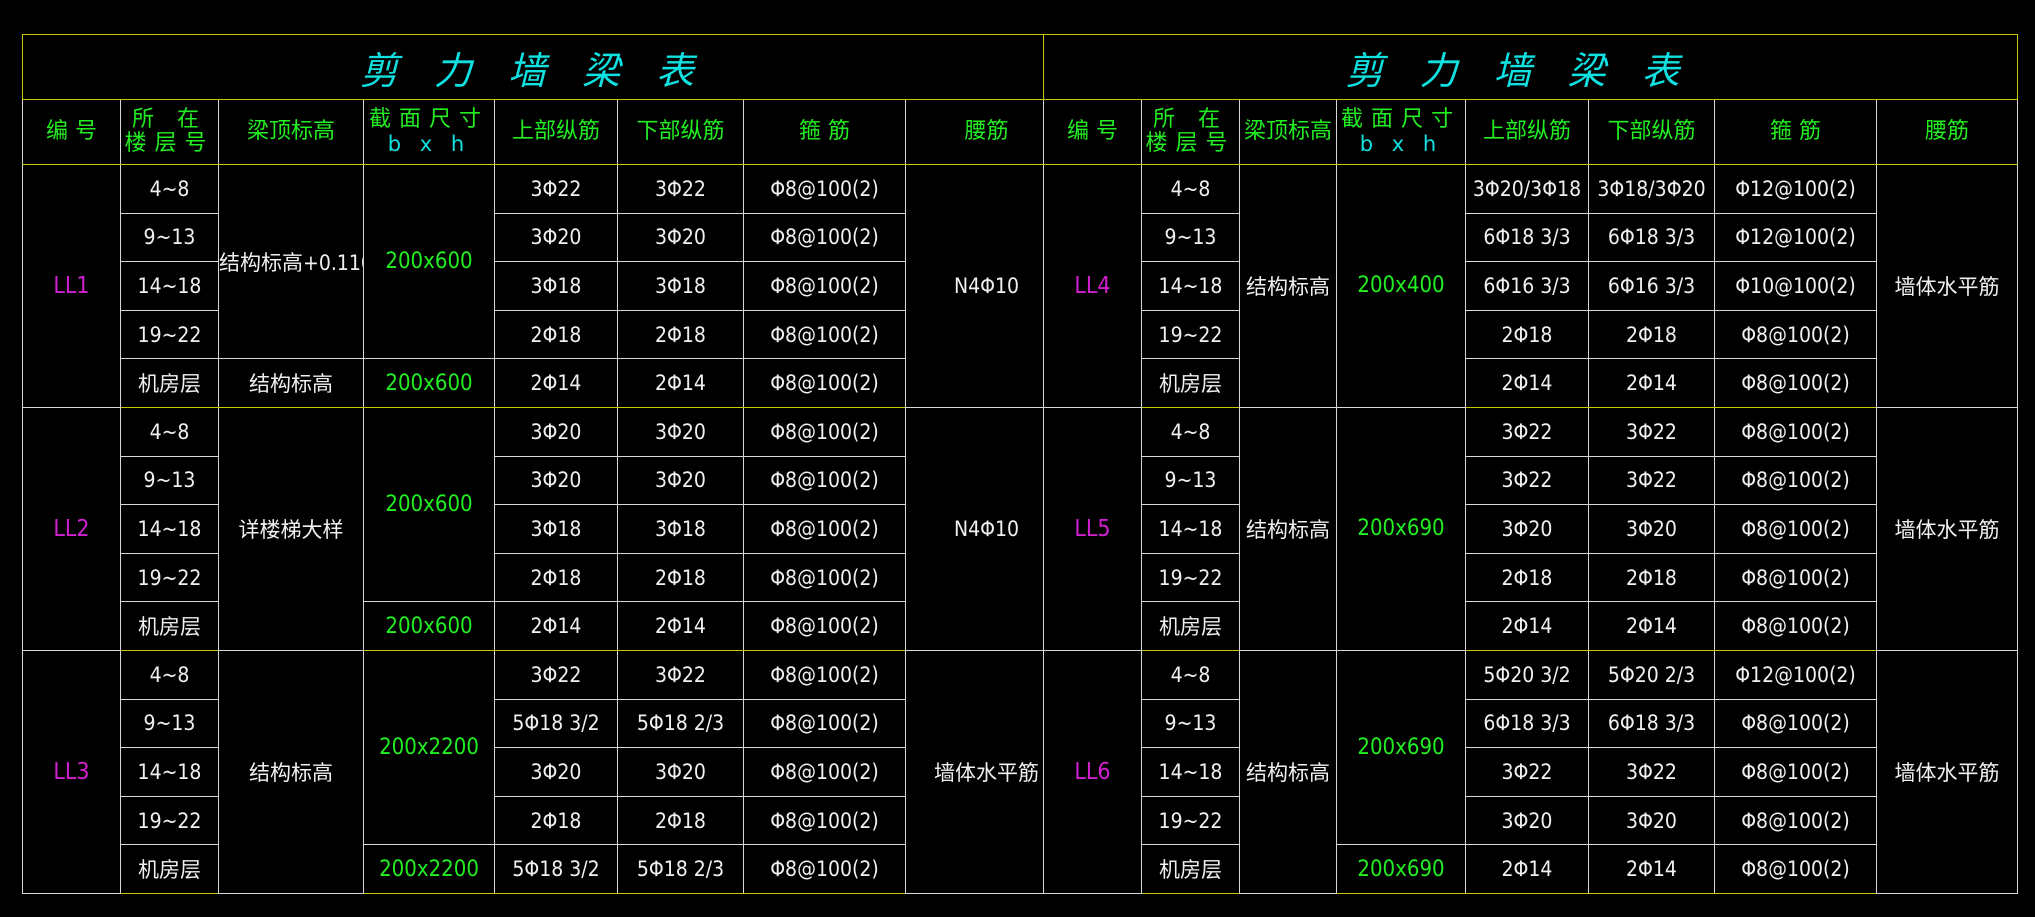 This screenshot has width=2035, height=917. I want to click on beam-top-elevation: 详楼梯大样, so click(291, 528).